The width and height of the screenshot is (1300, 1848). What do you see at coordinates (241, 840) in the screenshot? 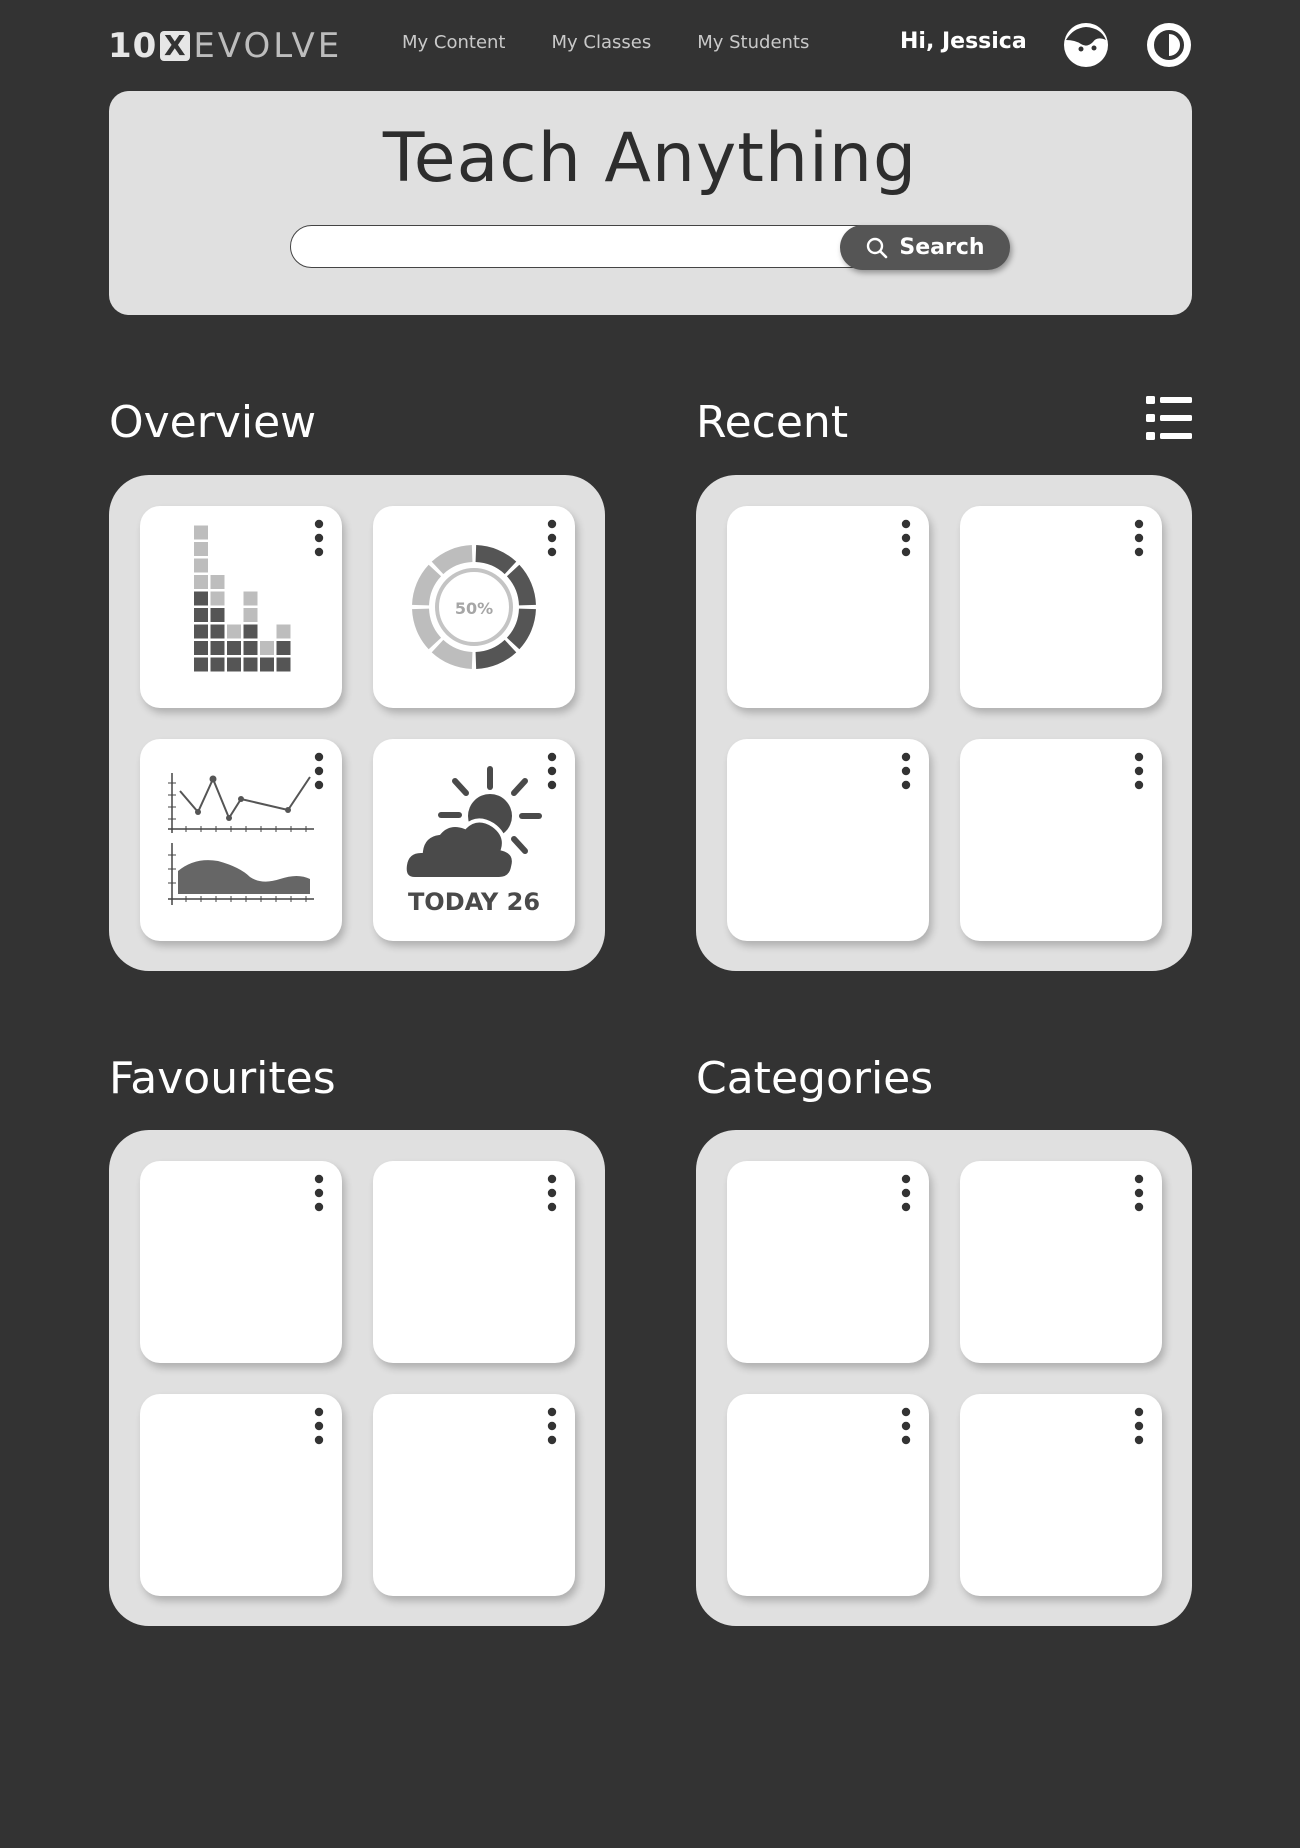
I see `line-chart-card` at bounding box center [241, 840].